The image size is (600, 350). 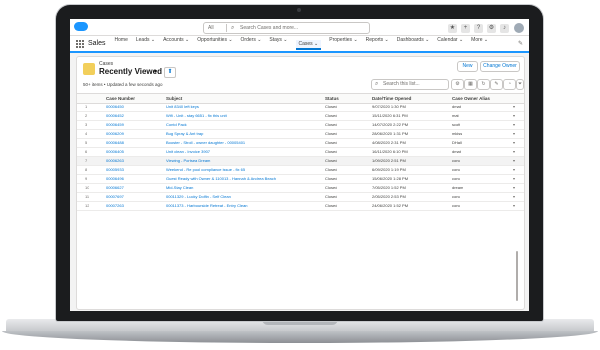 What do you see at coordinates (500, 66) in the screenshot?
I see `change-owner-button: Change Owner` at bounding box center [500, 66].